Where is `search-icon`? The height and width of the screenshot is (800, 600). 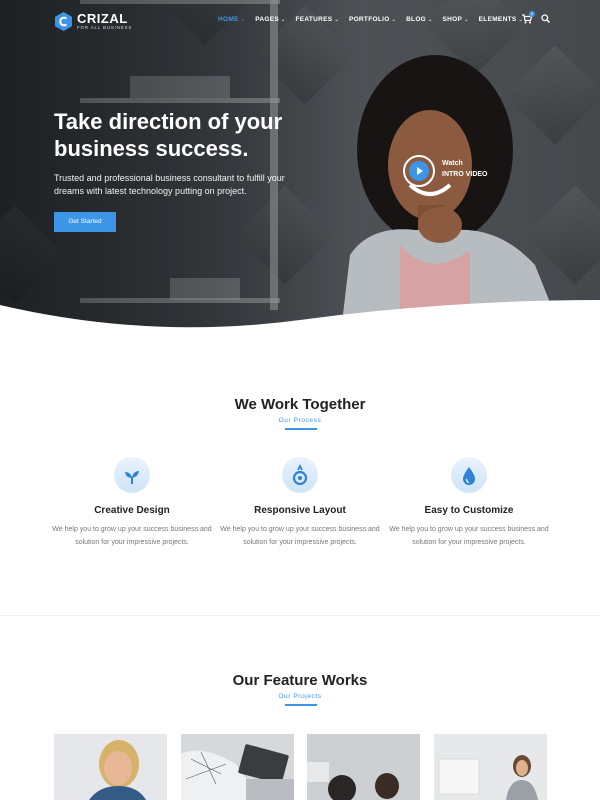 search-icon is located at coordinates (545, 18).